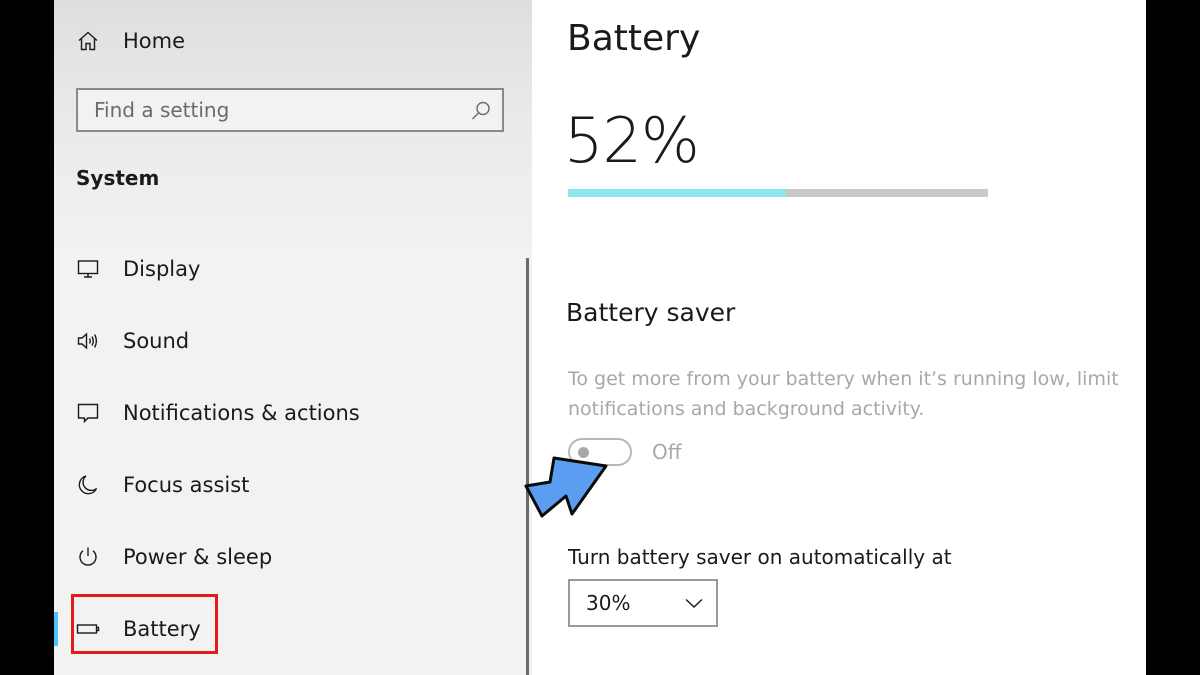  What do you see at coordinates (156, 341) in the screenshot?
I see `sidebar-item-label: Sound` at bounding box center [156, 341].